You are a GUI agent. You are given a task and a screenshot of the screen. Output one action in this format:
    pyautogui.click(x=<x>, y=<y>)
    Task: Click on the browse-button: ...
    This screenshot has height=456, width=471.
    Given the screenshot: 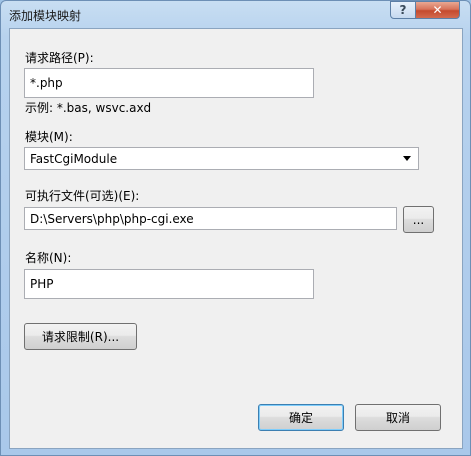 What is the action you would take?
    pyautogui.click(x=418, y=219)
    